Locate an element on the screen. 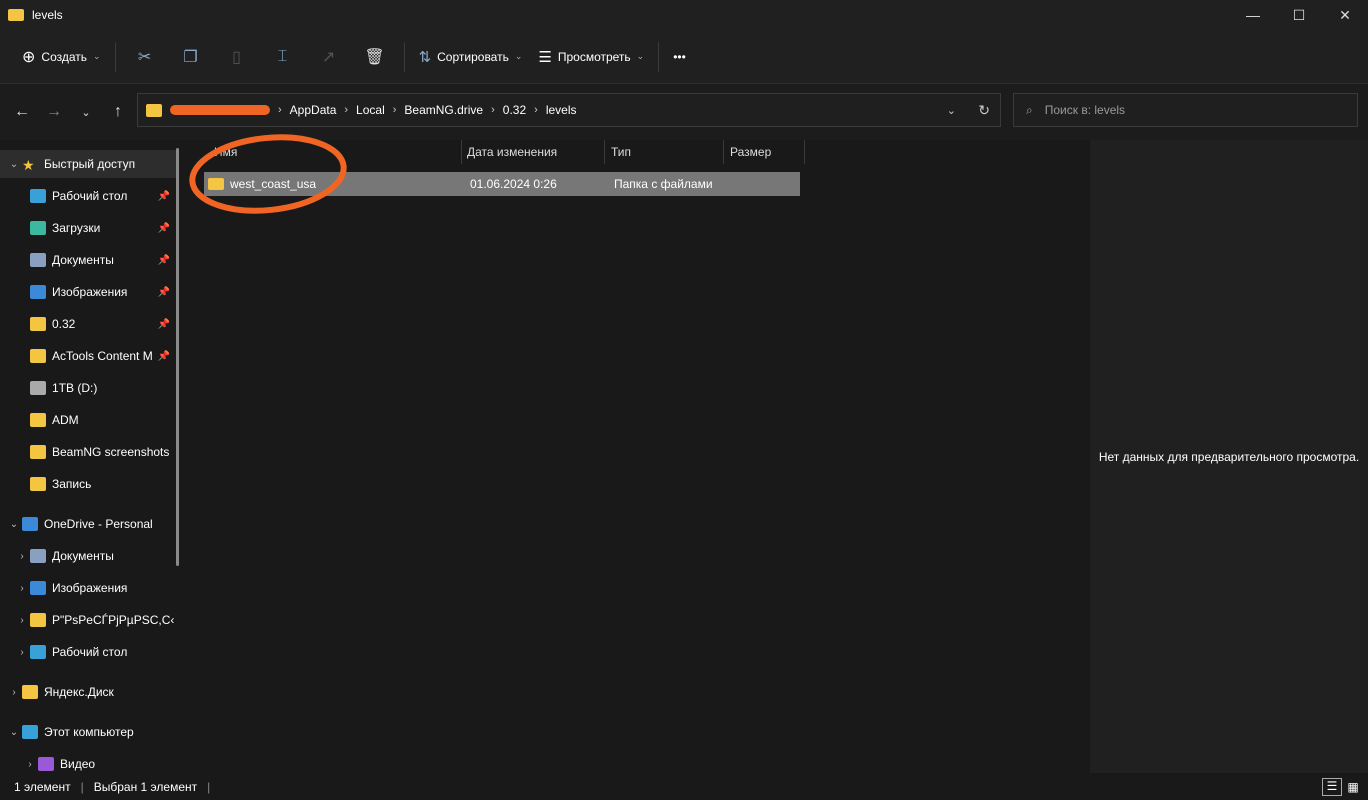  close-button: ✕ is located at coordinates (1345, 15).